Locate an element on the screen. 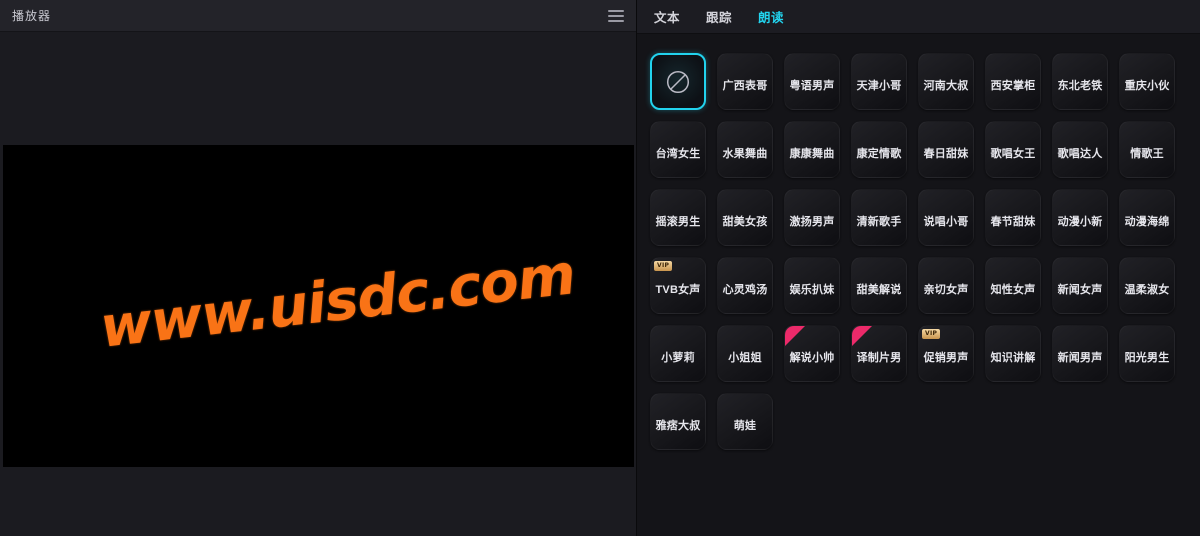 This screenshot has width=1200, height=536. voice-card: 动漫小新 is located at coordinates (1080, 217).